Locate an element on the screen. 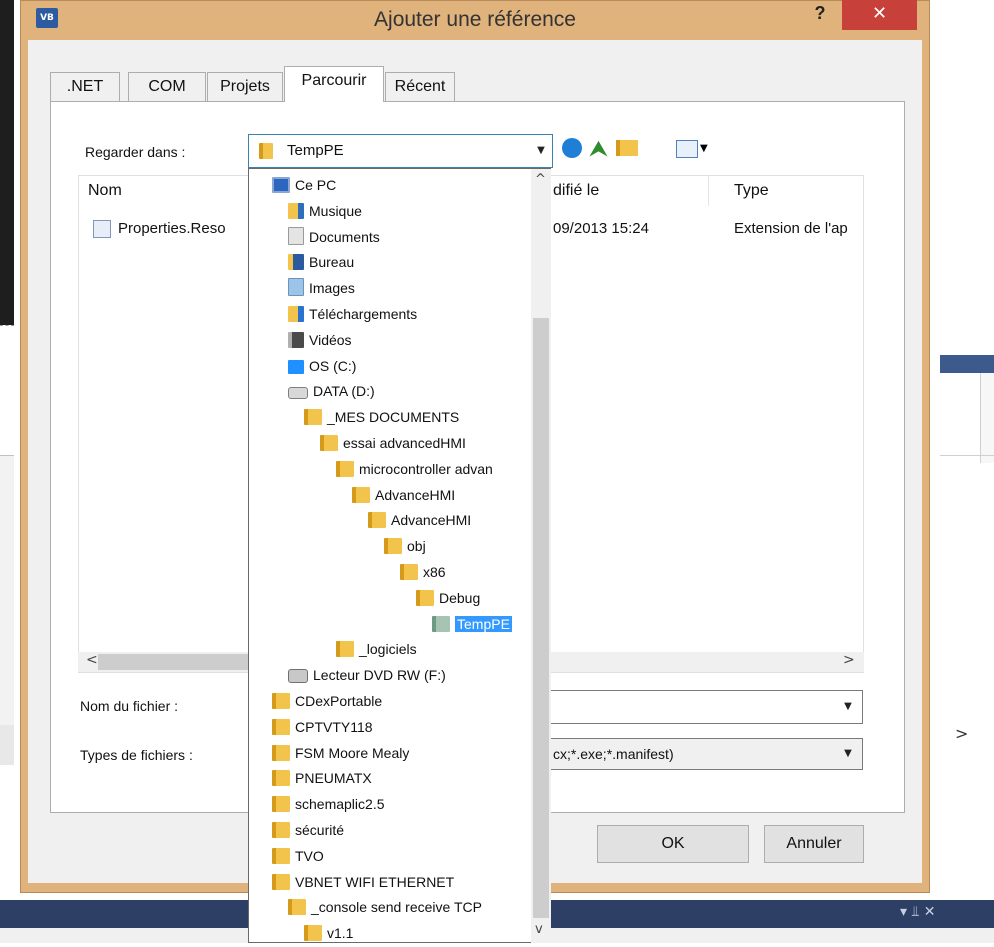 The width and height of the screenshot is (994, 947). look-in-combo: TempPE ▼ is located at coordinates (400, 151).